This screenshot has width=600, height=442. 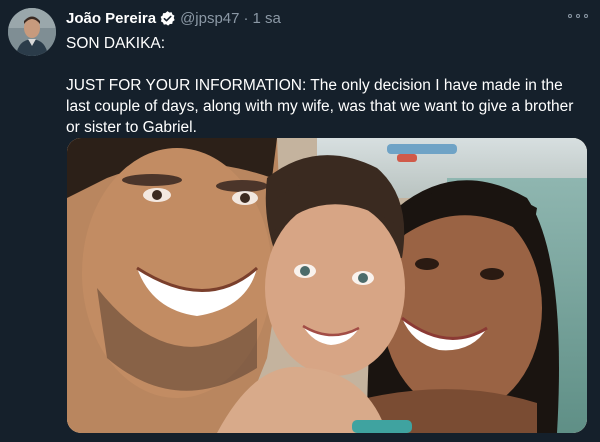 I want to click on avatar, so click(x=32, y=32).